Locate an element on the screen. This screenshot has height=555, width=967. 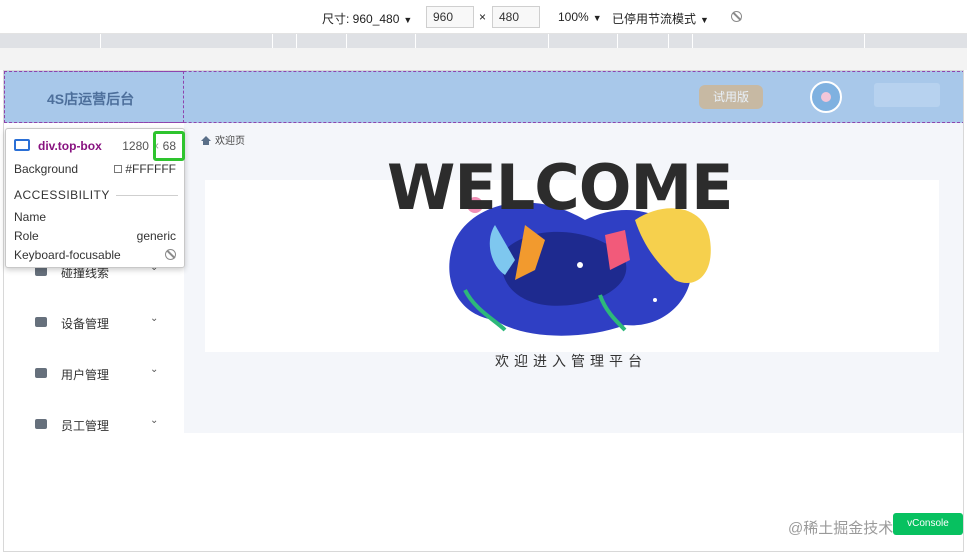
times-label: × is located at coordinates (483, 17).